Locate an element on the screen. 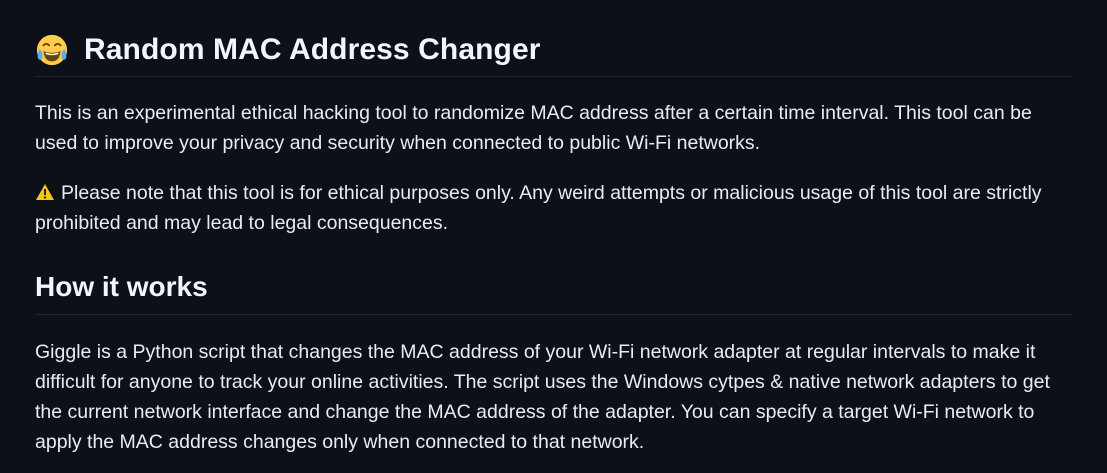 Image resolution: width=1107 pixels, height=473 pixels. page-title: Random MAC Address Changer is located at coordinates (312, 49).